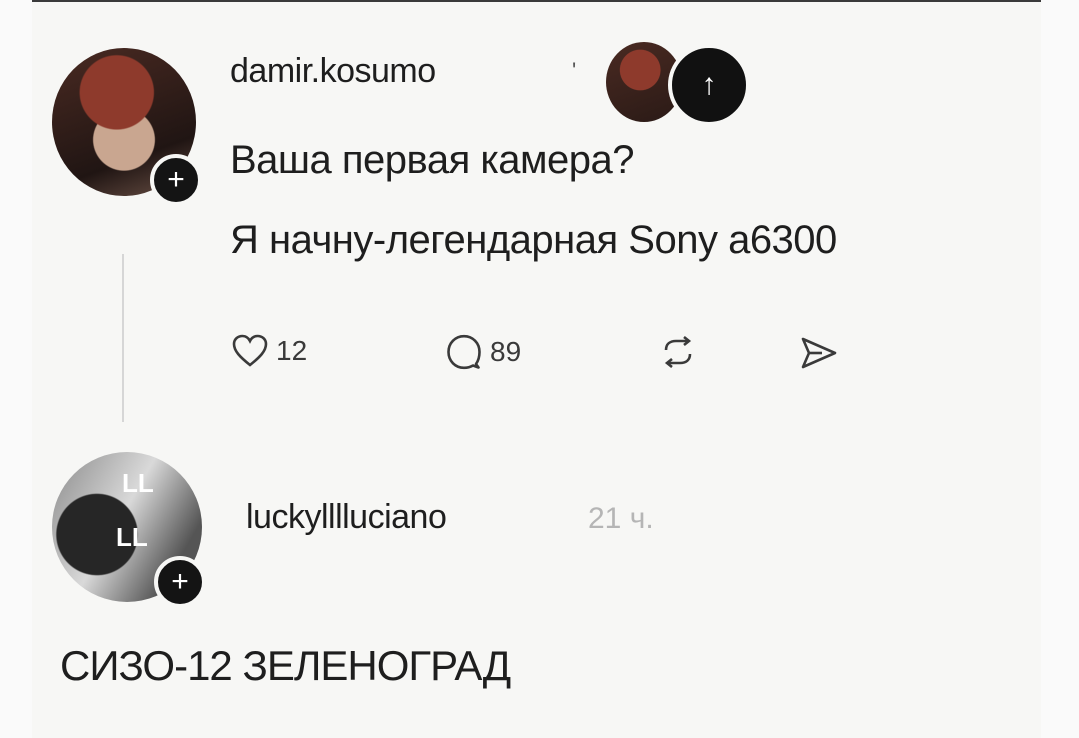 The image size is (1079, 738). Describe the element at coordinates (346, 517) in the screenshot. I see `reply-username: luckylllluciano` at that location.